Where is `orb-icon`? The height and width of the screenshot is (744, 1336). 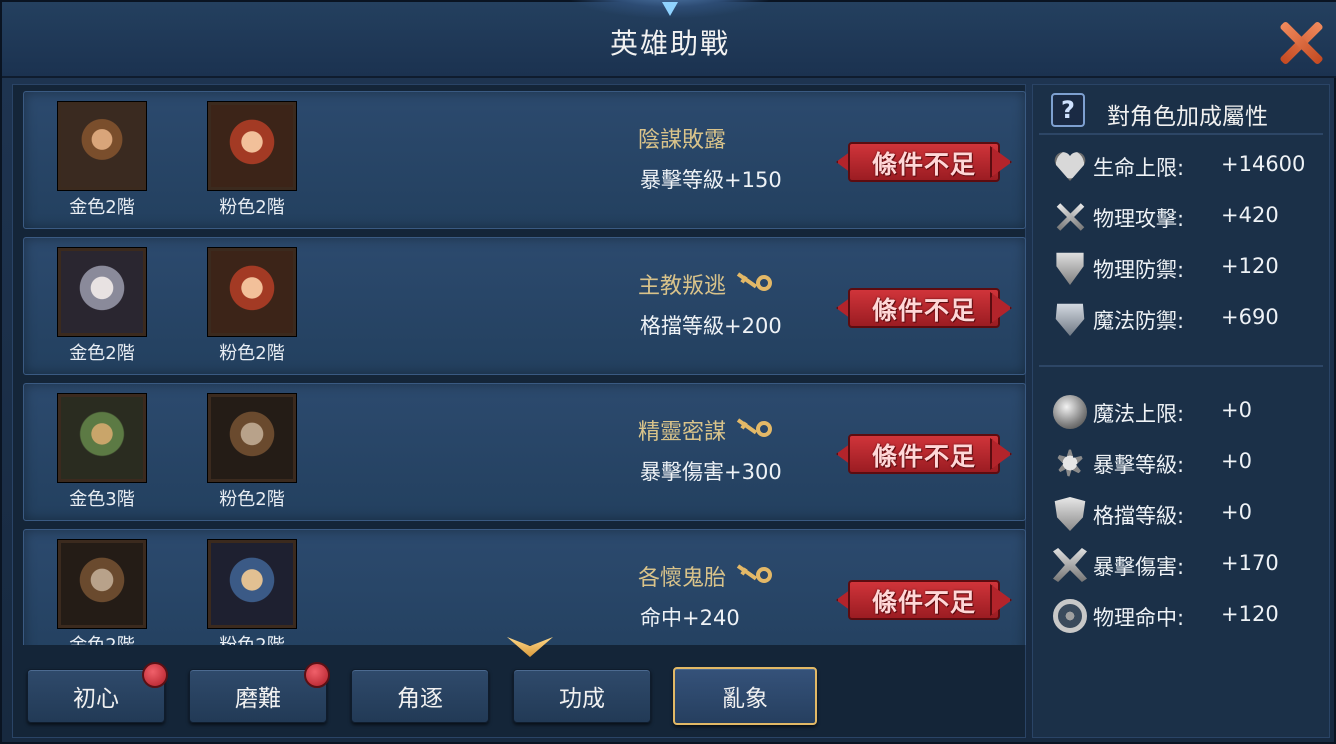
orb-icon is located at coordinates (1070, 412).